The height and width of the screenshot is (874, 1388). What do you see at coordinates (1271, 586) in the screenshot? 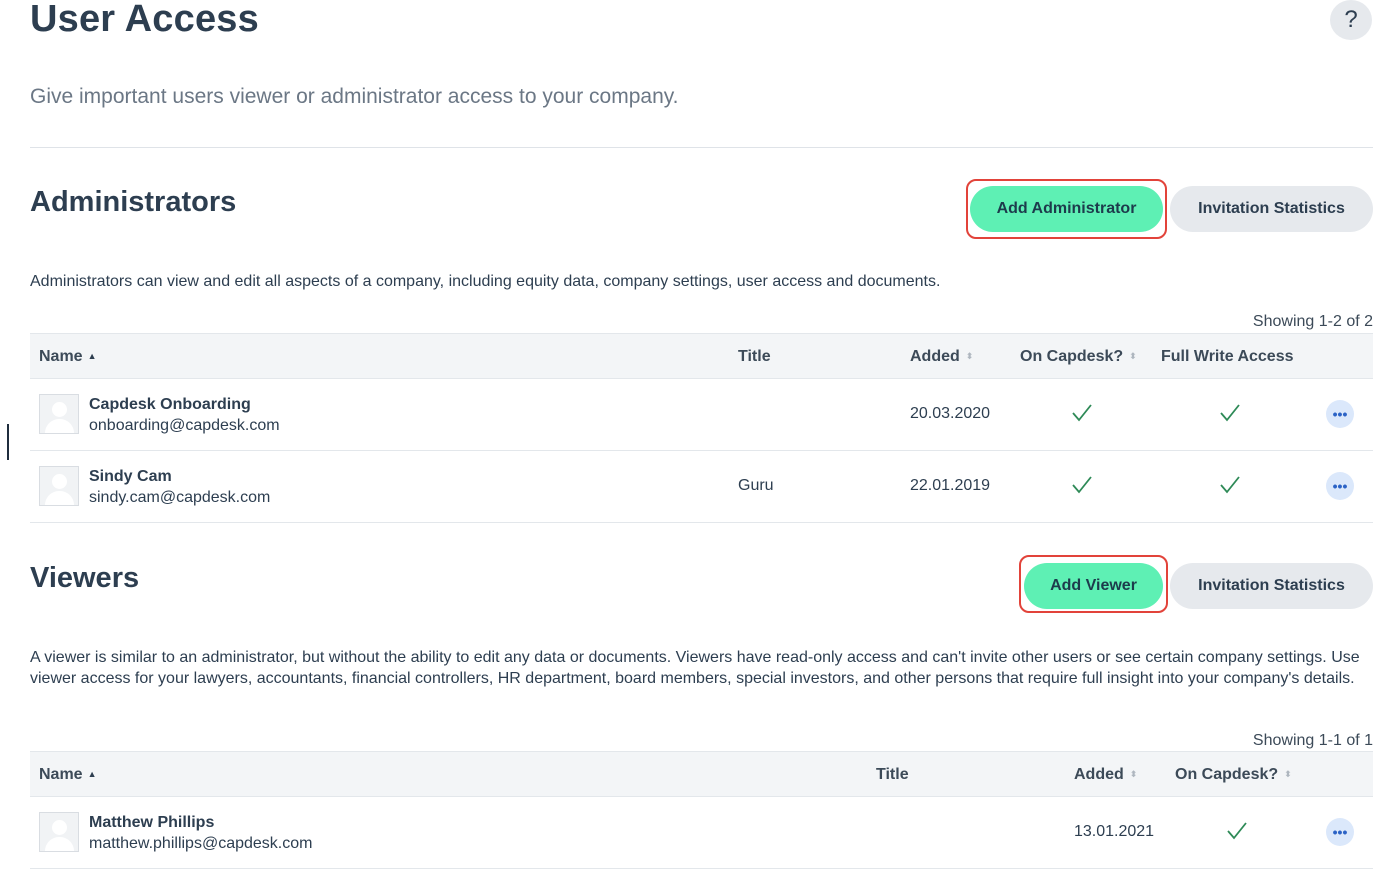
I see `viewer-invitation-statistics-button: Invitation Statistics` at bounding box center [1271, 586].